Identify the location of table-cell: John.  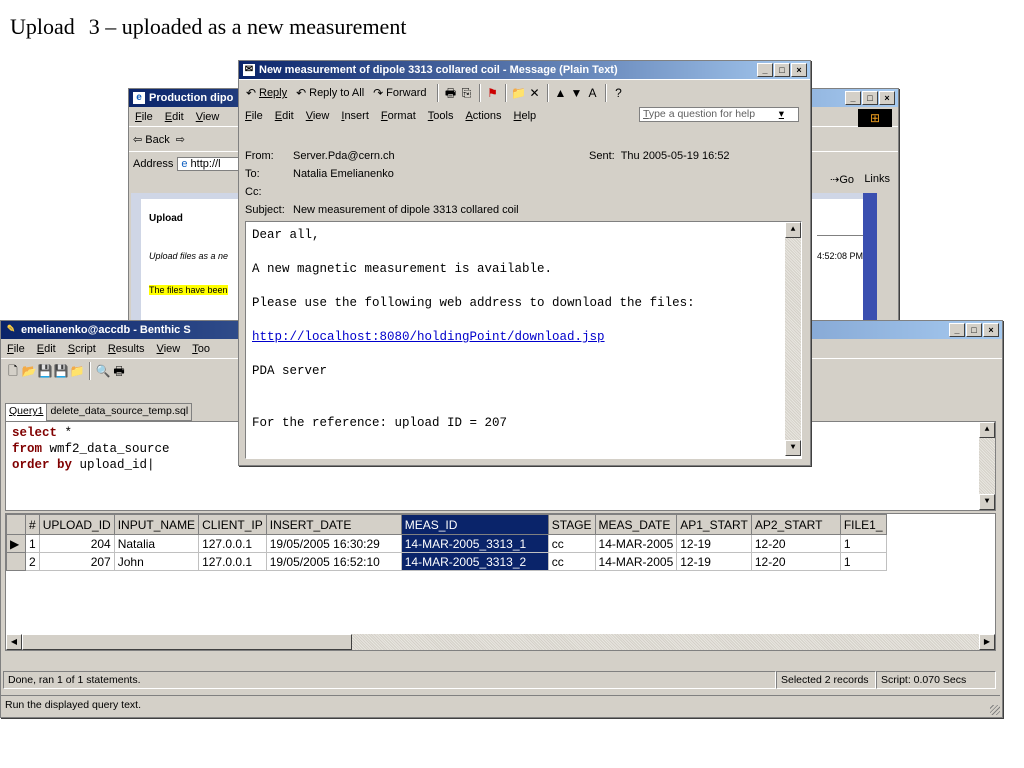
(156, 561).